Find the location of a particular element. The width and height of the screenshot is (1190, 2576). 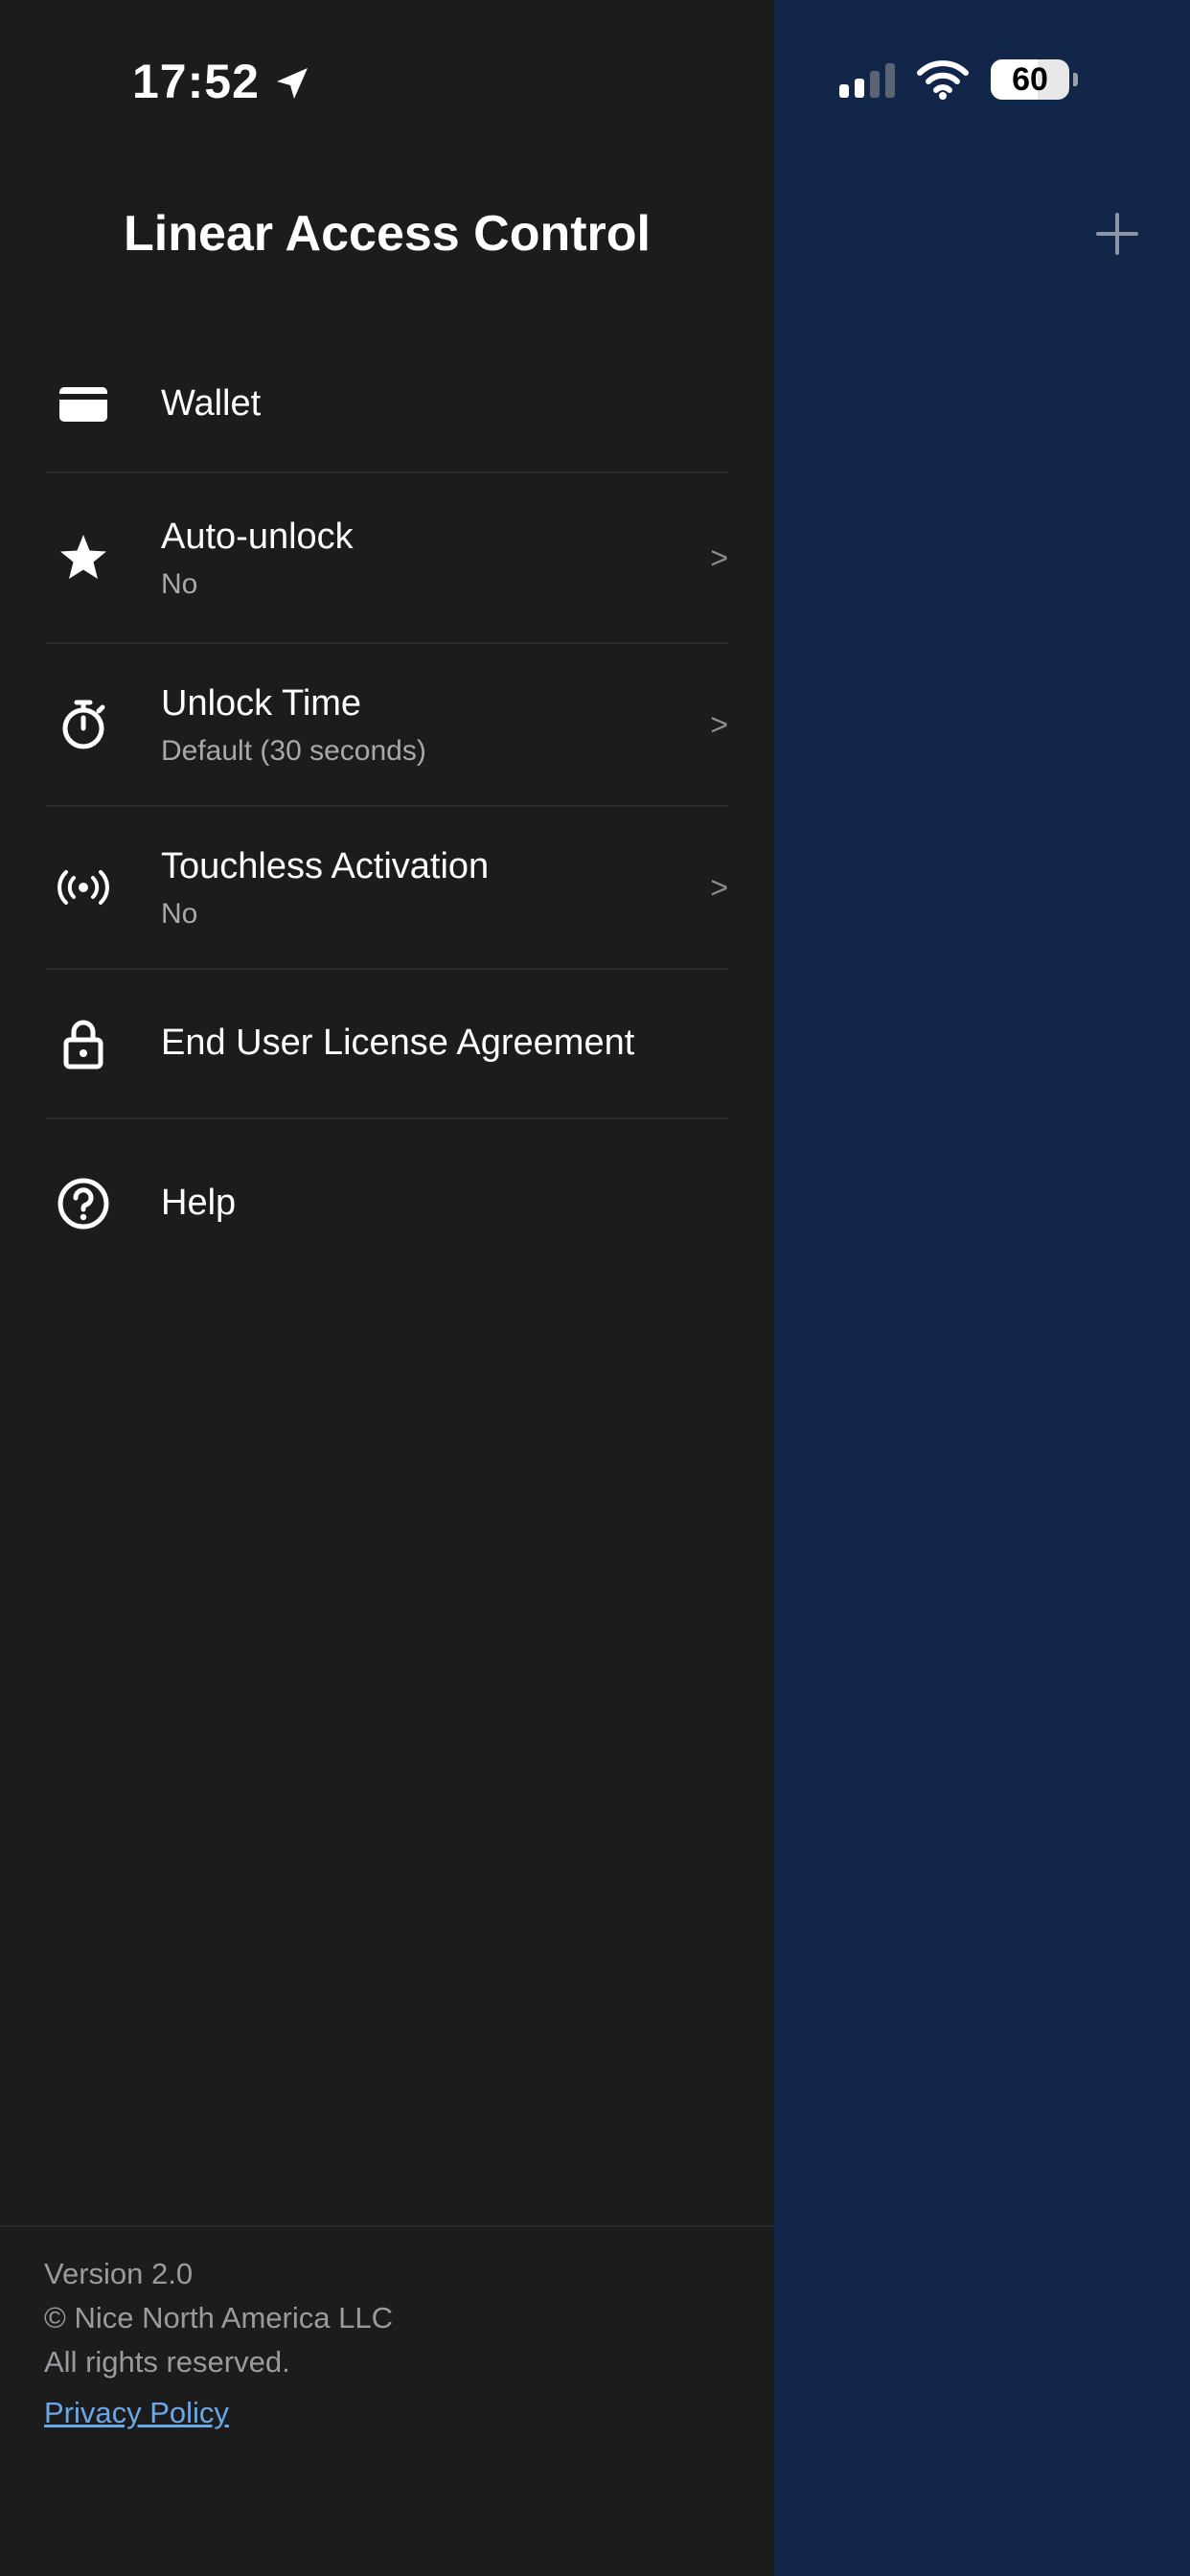

plus-icon is located at coordinates (1117, 234).